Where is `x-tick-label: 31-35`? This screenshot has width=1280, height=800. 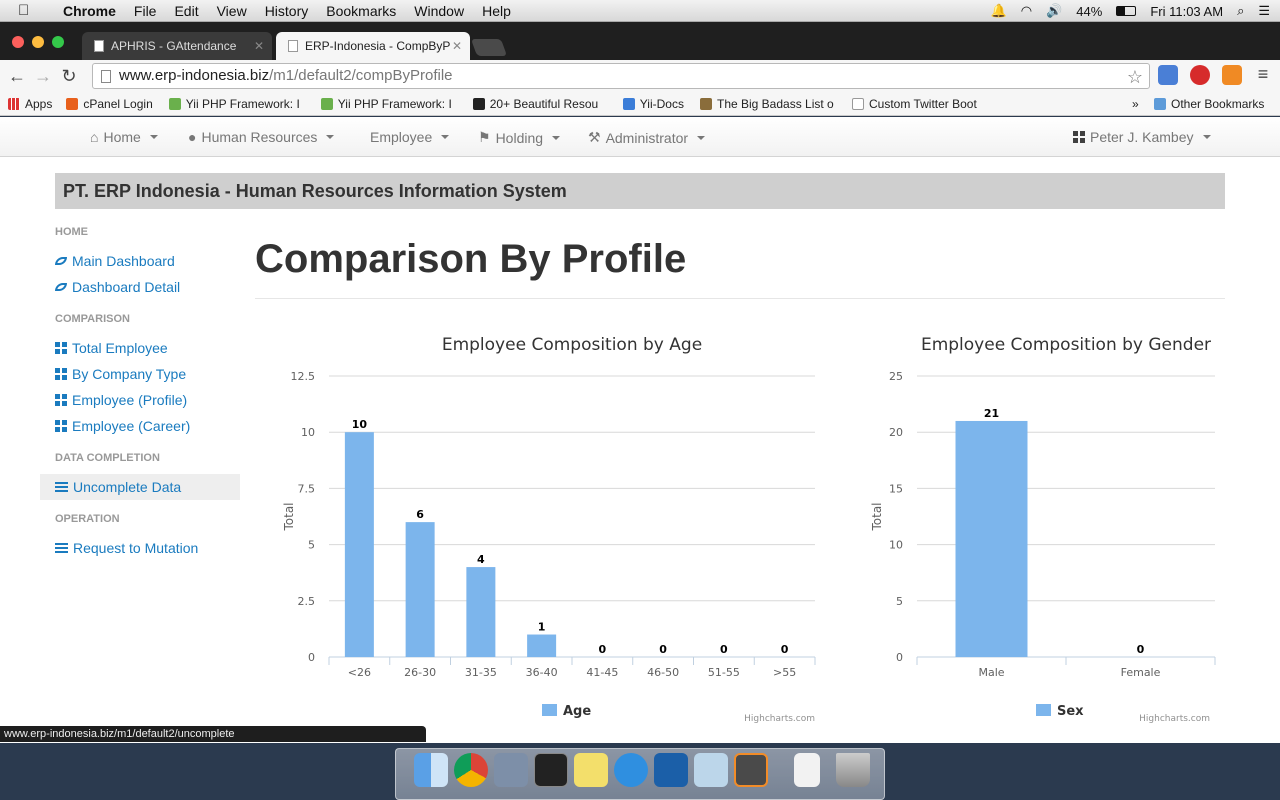
x-tick-label: 31-35 is located at coordinates (481, 672).